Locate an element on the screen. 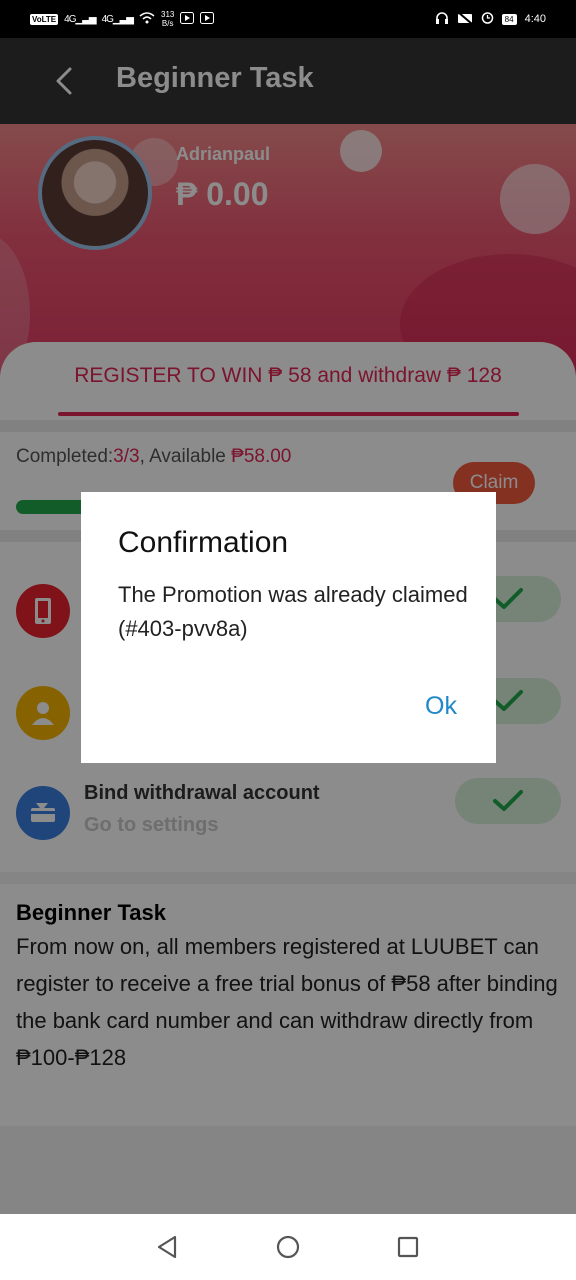 The height and width of the screenshot is (1280, 576). signal-icon: 4G▁▃▅ is located at coordinates (80, 19).